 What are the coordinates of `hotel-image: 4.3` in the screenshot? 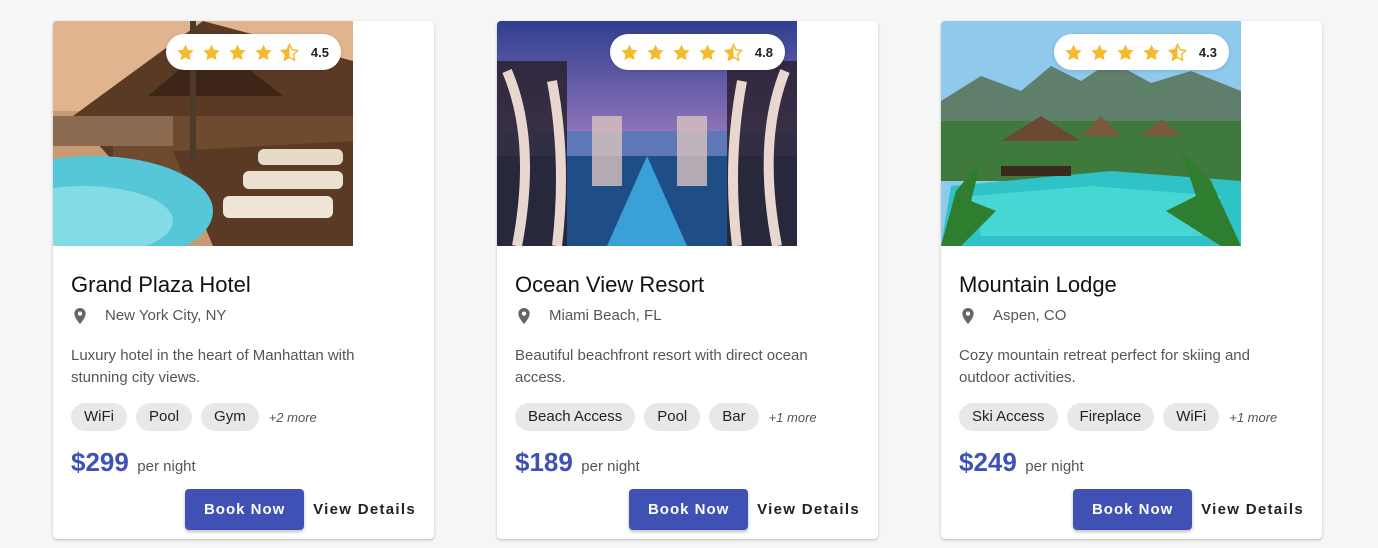 It's located at (1091, 133).